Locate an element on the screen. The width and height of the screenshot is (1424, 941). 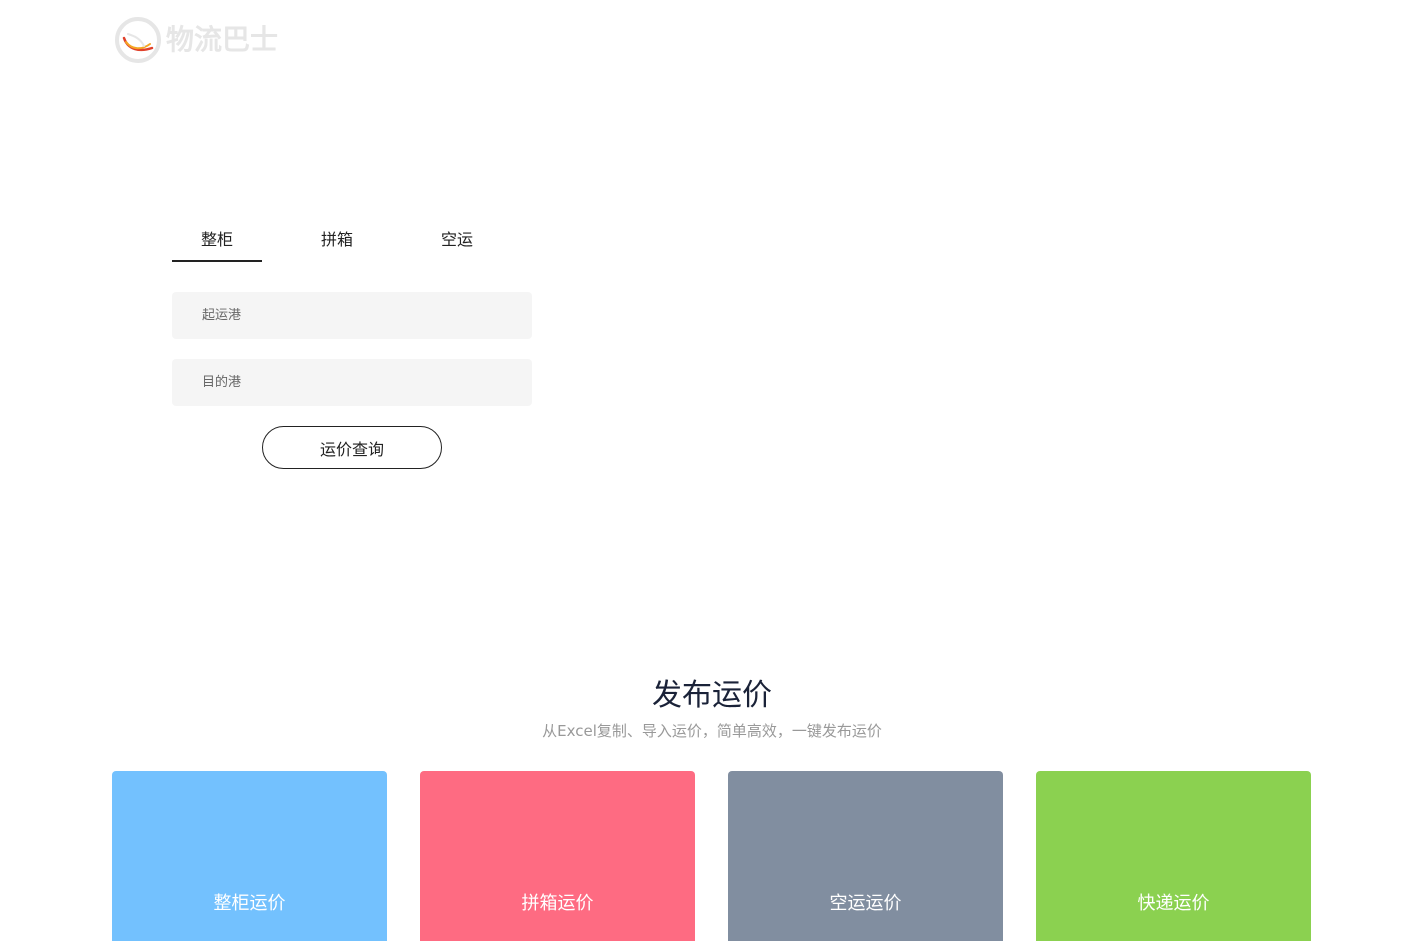
site-logo: 物流巴士 is located at coordinates (196, 40).